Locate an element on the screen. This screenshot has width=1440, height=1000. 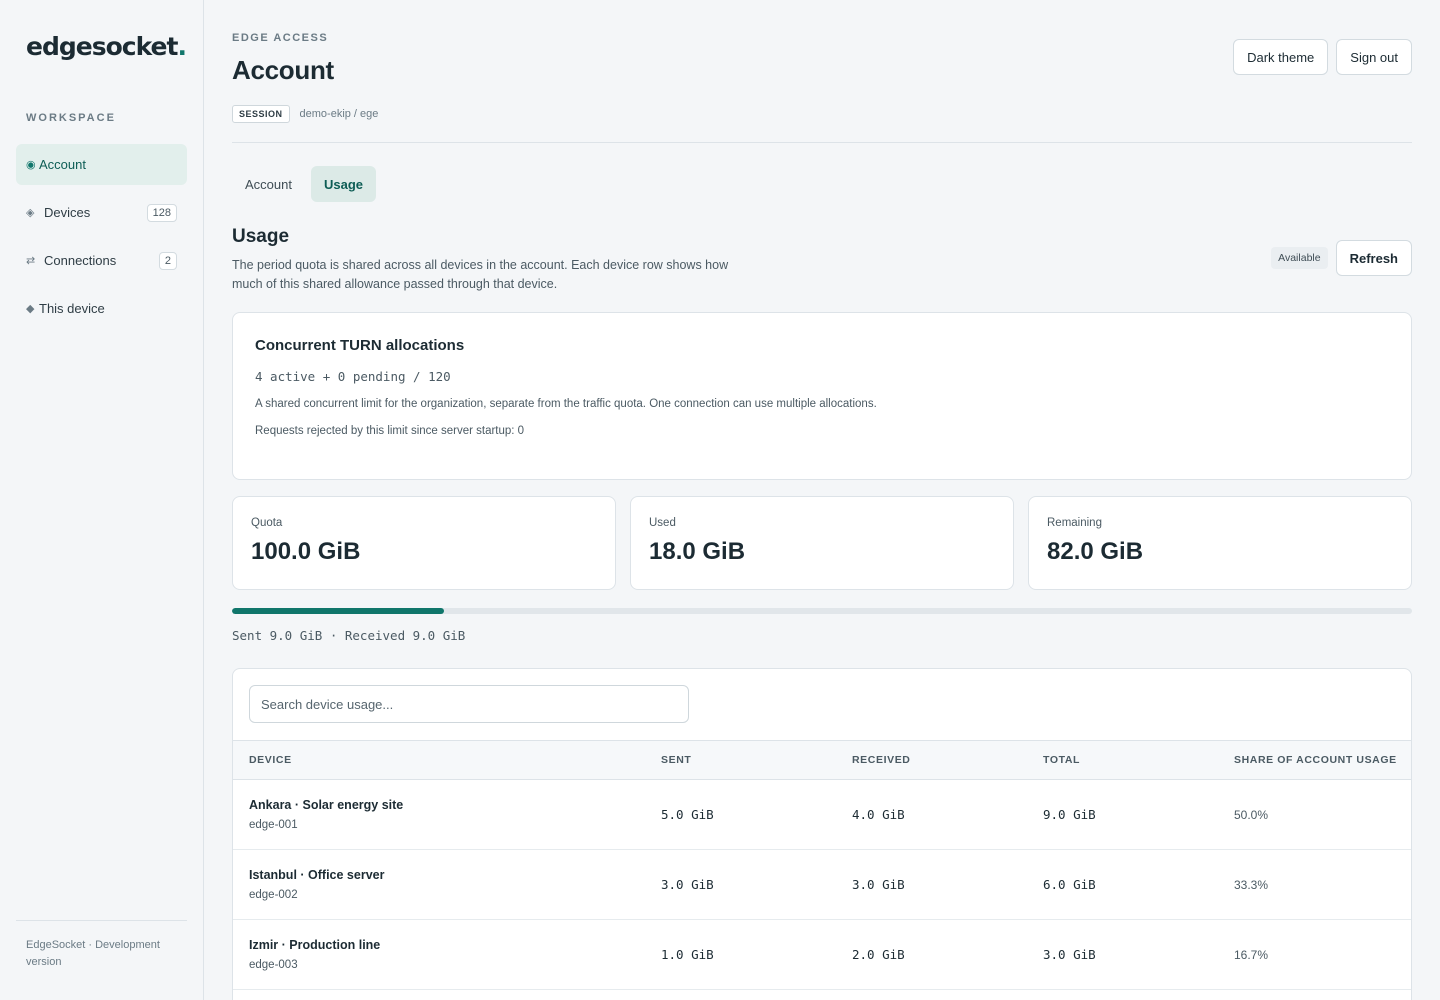
devices-count-badge: 128 is located at coordinates (161, 212).